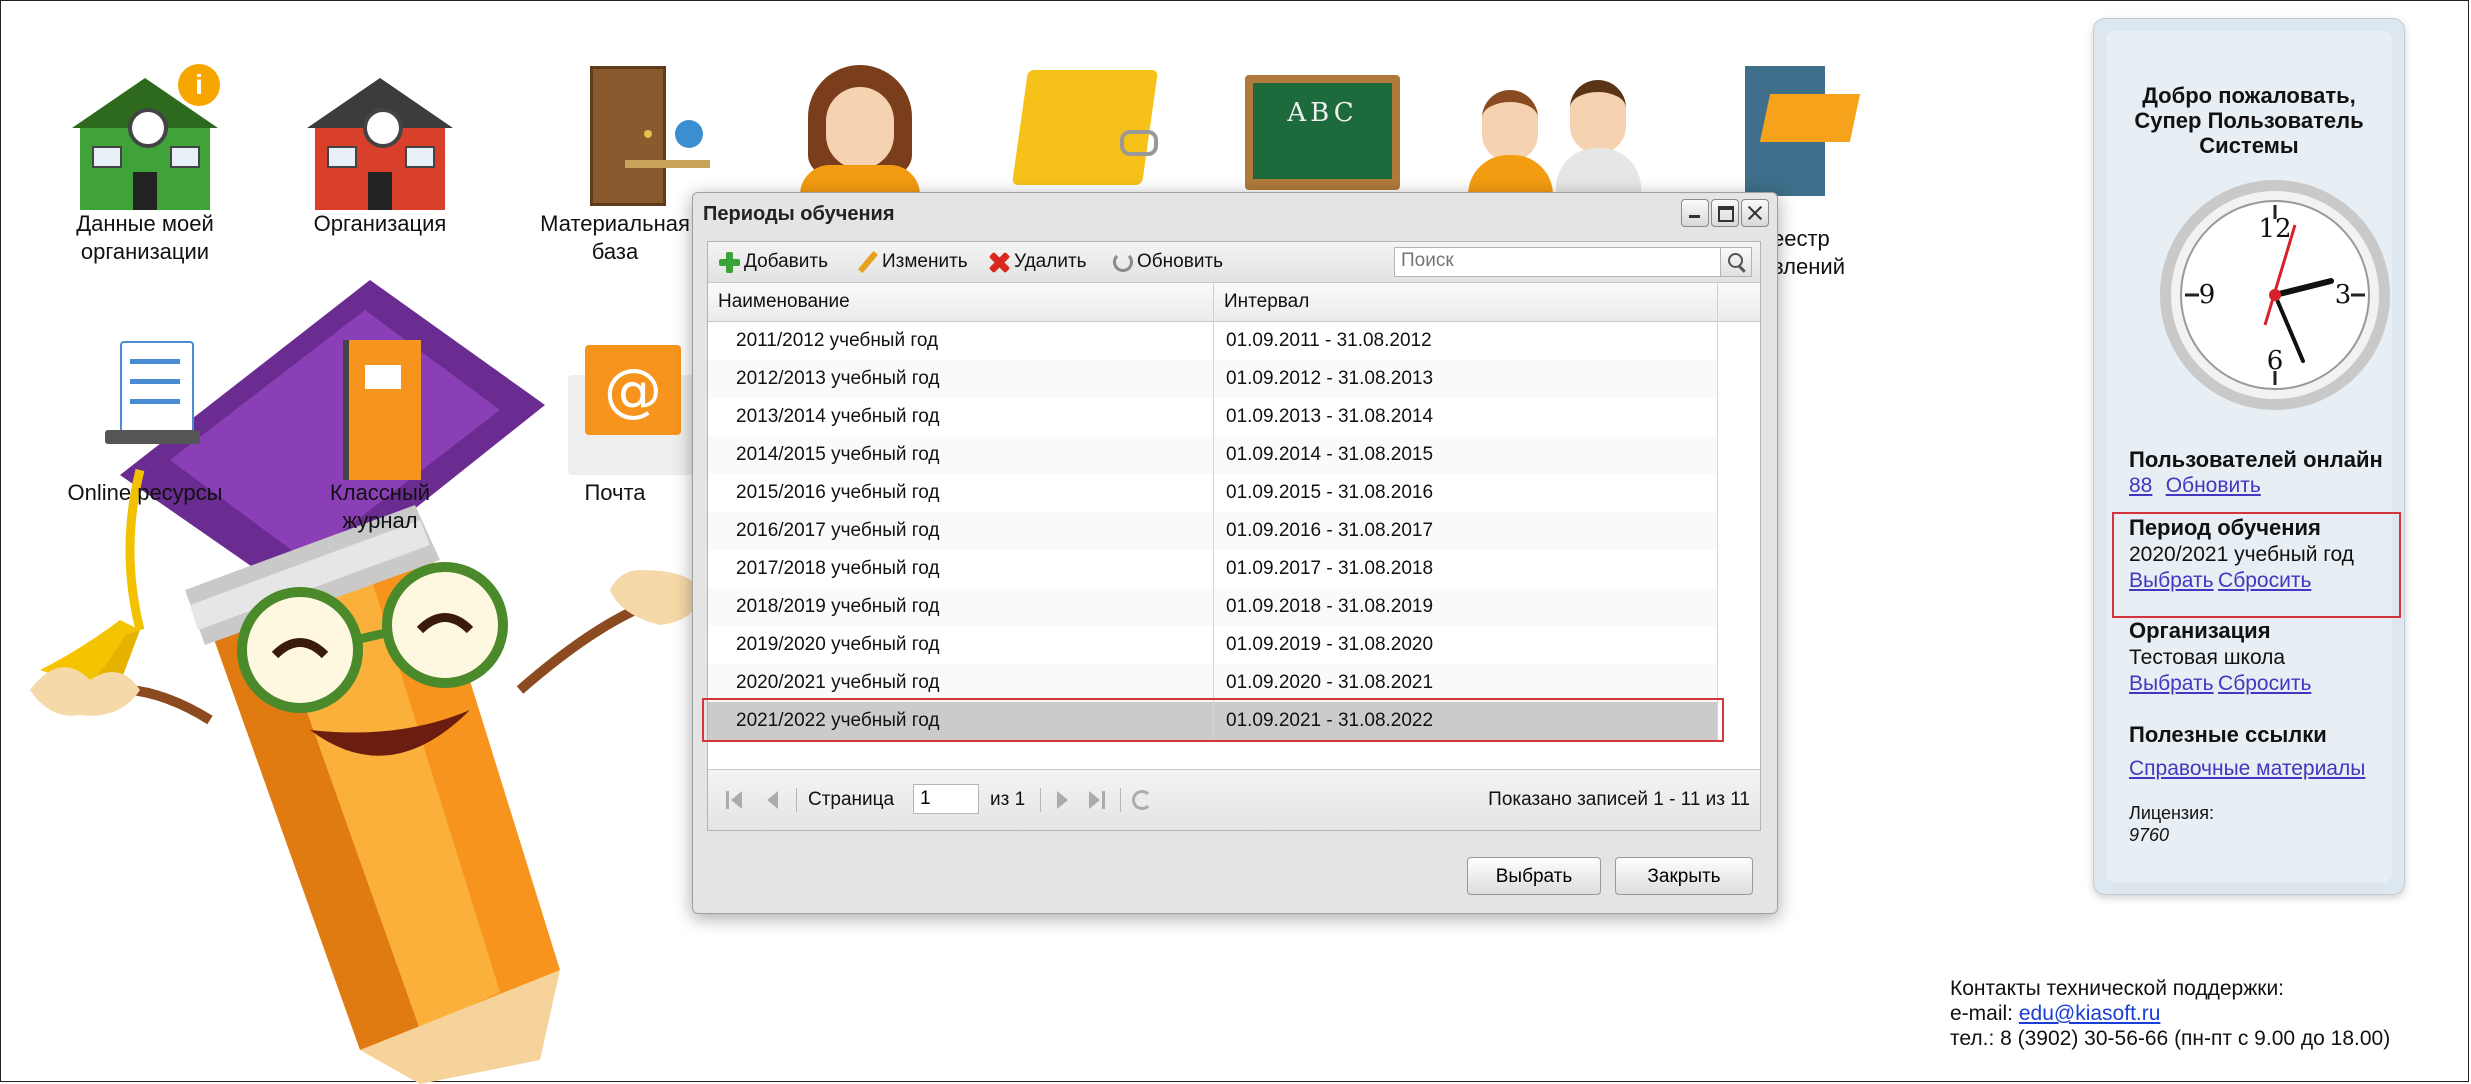  Describe the element at coordinates (912, 262) in the screenshot. I see `edit-button: Изменить` at that location.